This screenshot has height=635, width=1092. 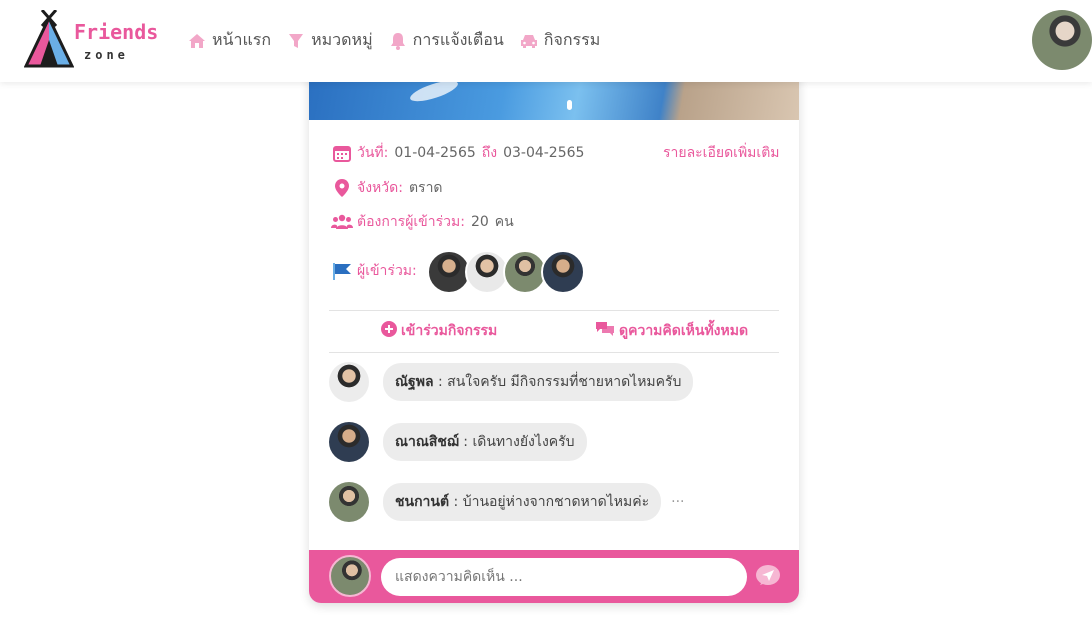 I want to click on current-user-avatar, so click(x=350, y=576).